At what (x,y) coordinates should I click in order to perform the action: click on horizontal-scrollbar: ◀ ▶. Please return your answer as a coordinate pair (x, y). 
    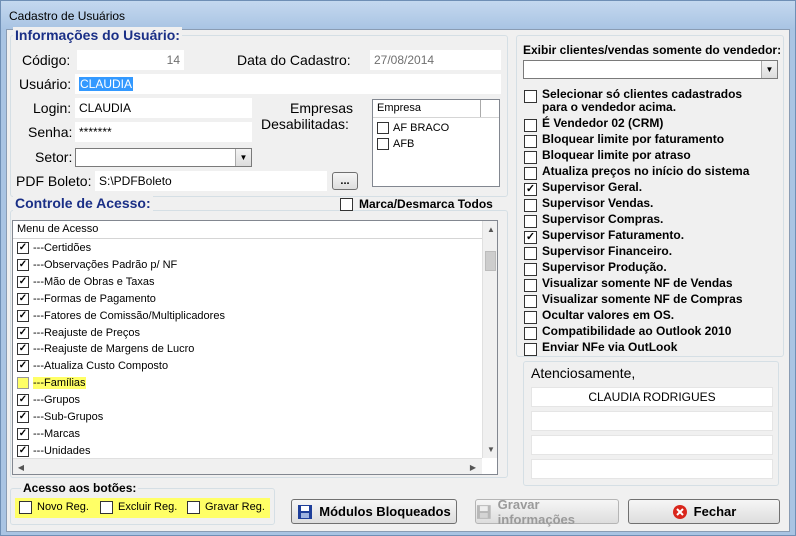
    Looking at the image, I should click on (247, 466).